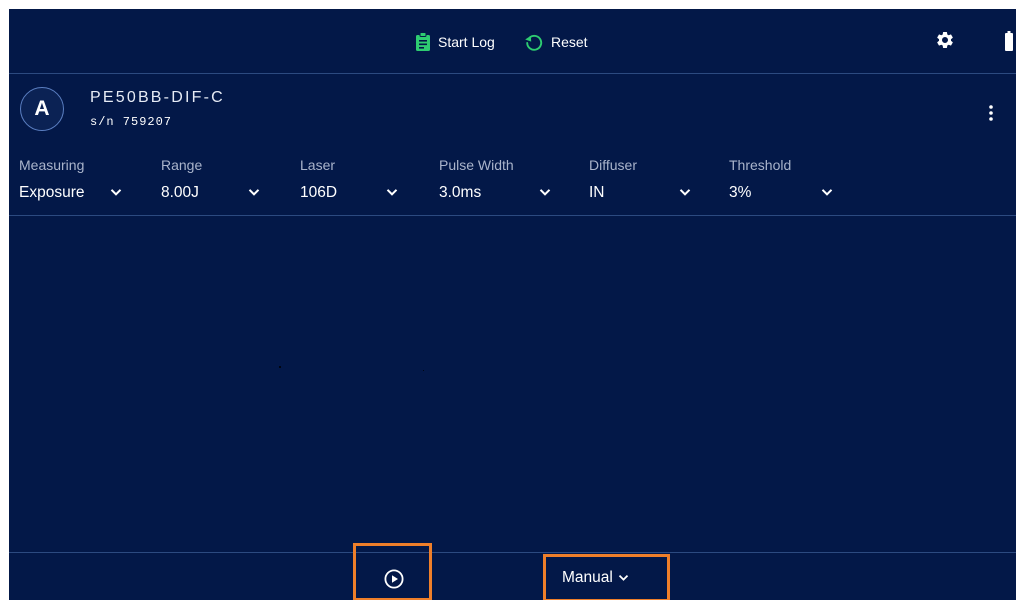  I want to click on setting-label: Threshold, so click(760, 165).